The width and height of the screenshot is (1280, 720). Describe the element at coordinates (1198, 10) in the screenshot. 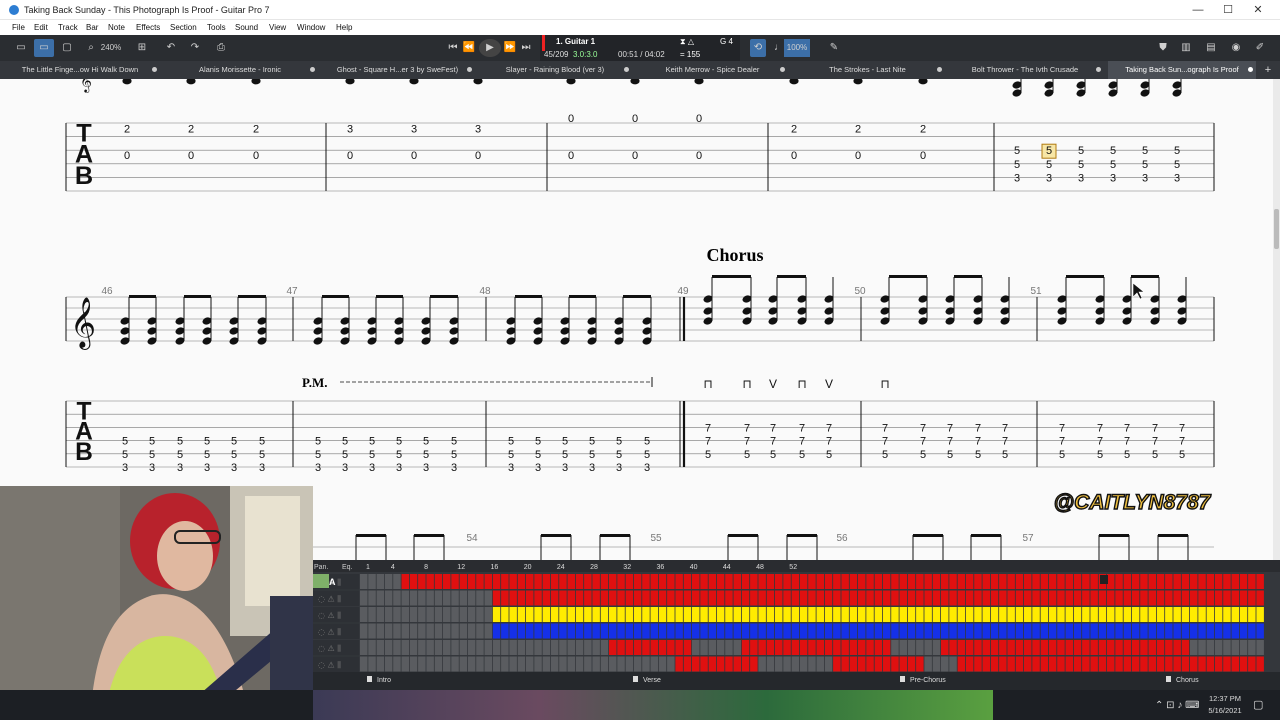

I see `minimize-button: —` at that location.